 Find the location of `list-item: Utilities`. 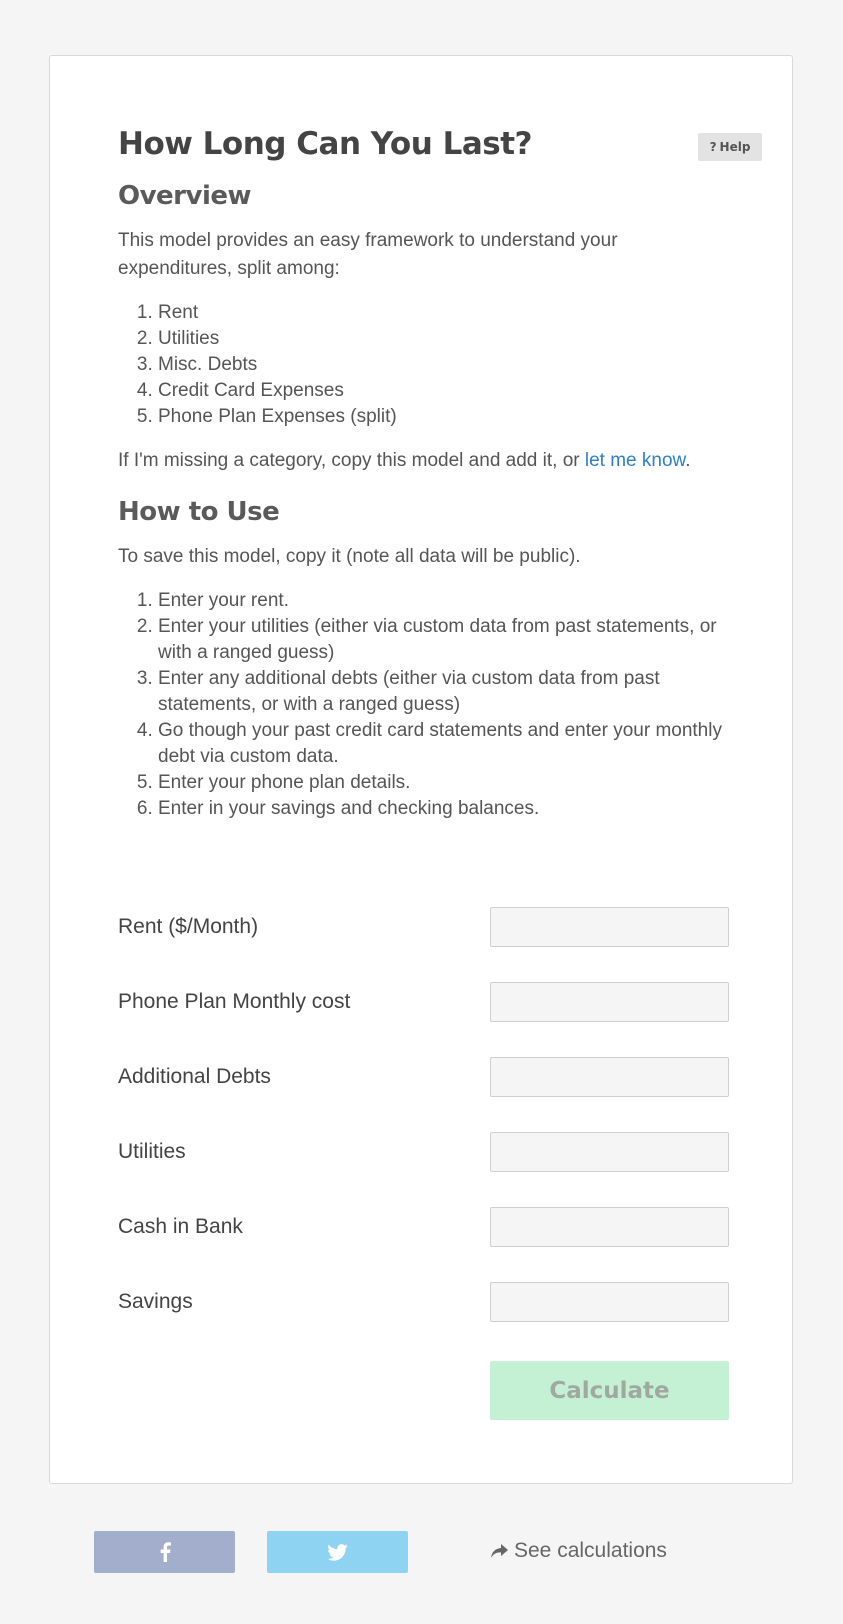

list-item: Utilities is located at coordinates (444, 339).